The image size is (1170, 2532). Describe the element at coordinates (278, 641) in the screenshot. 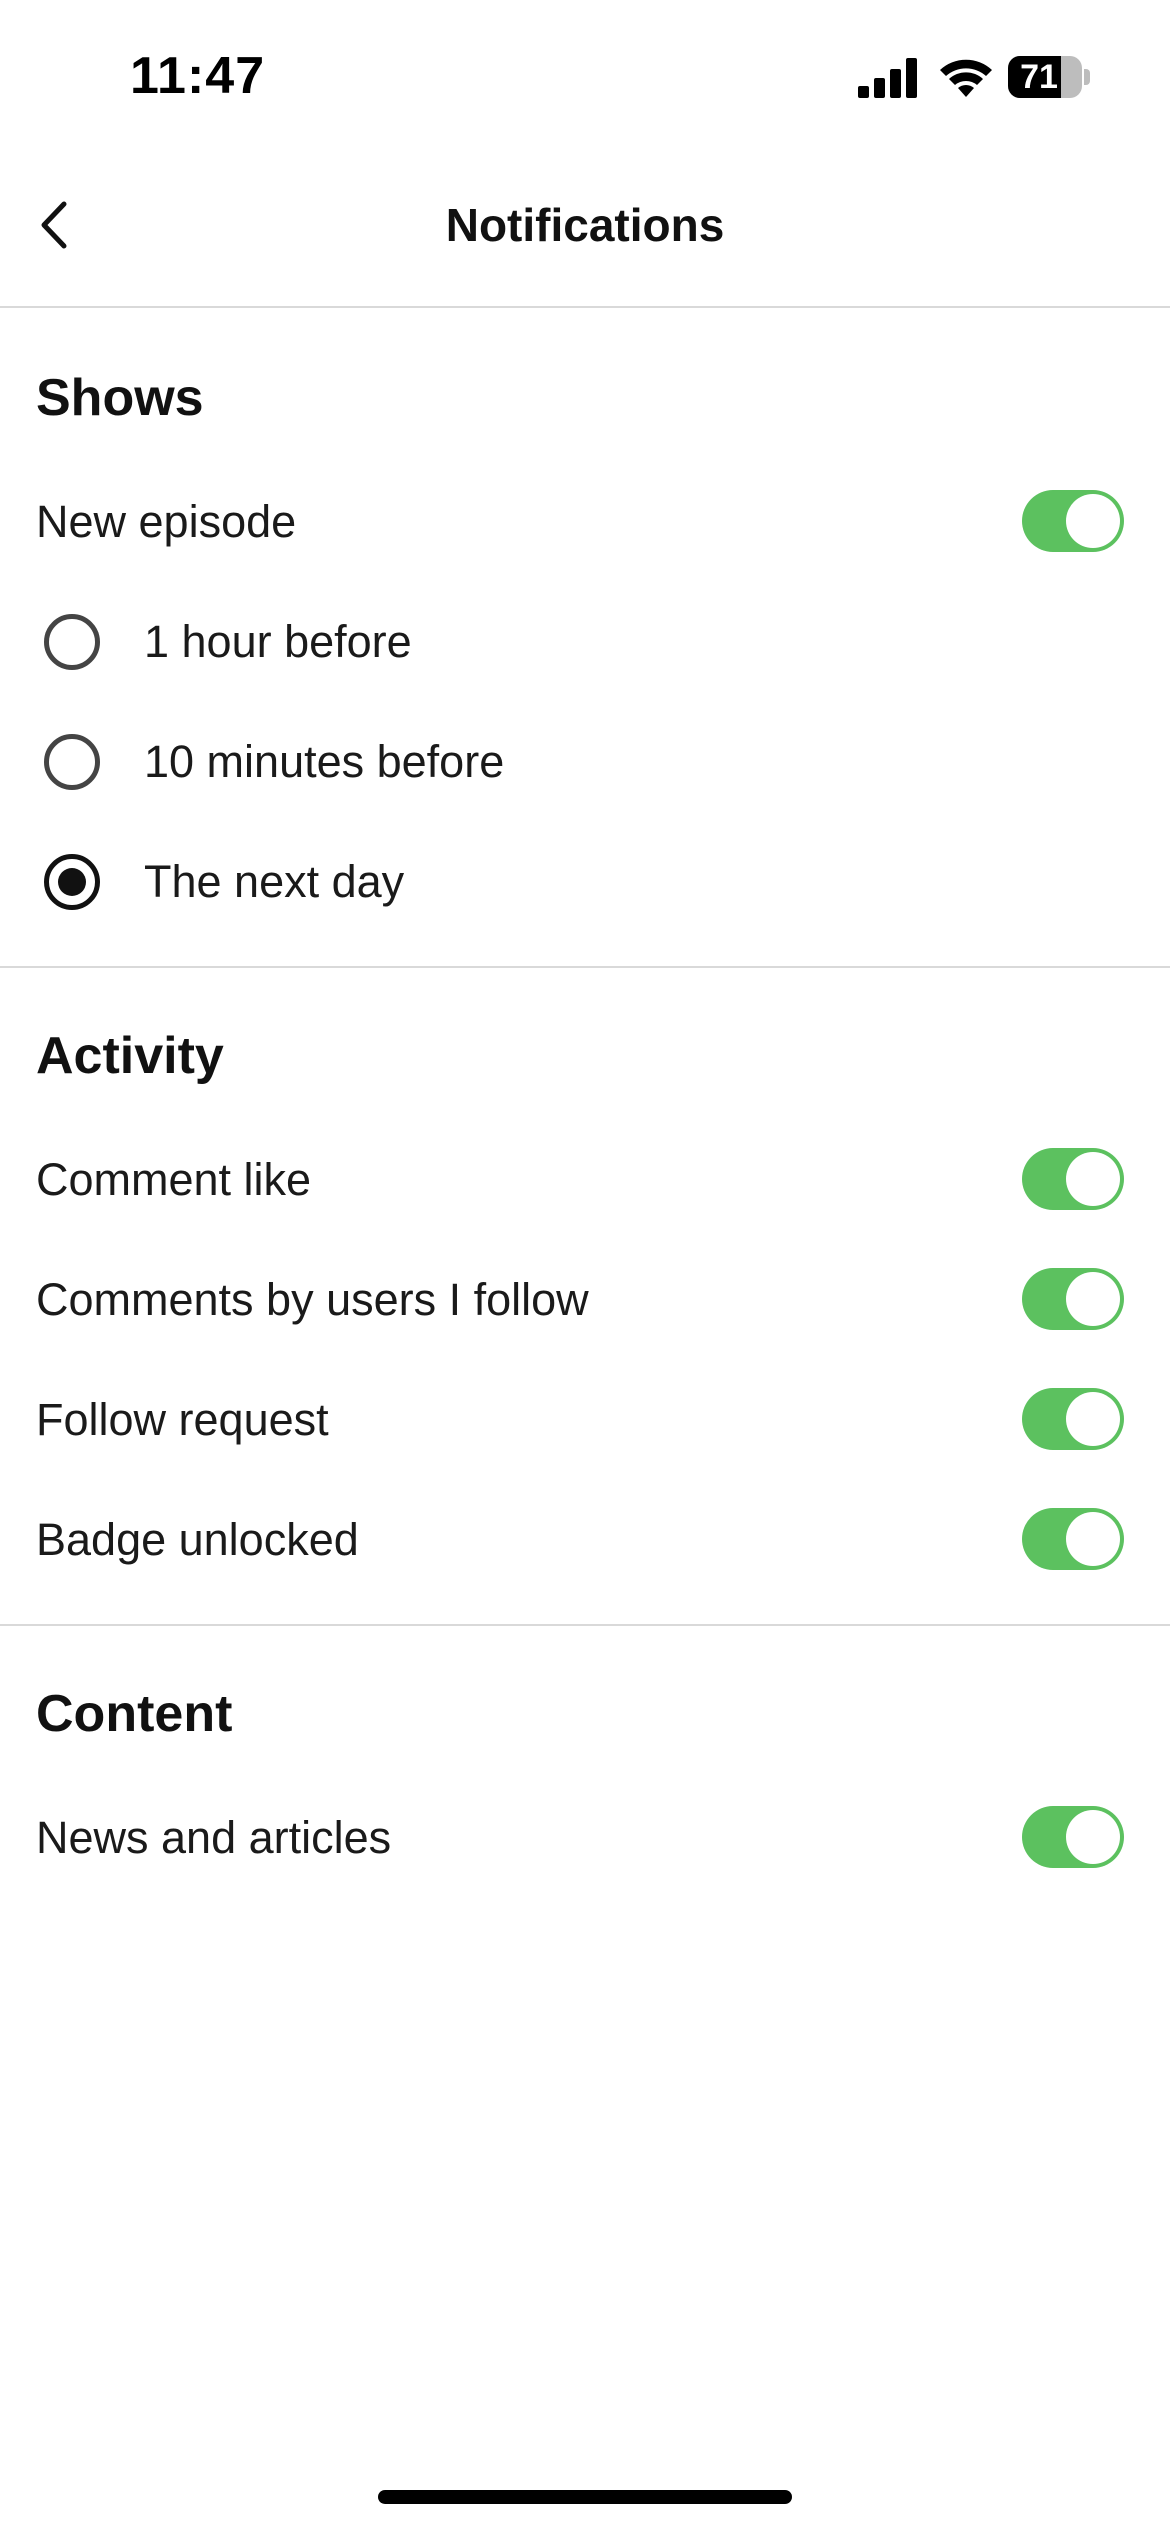

I see `radio-label: 1 hour before` at that location.